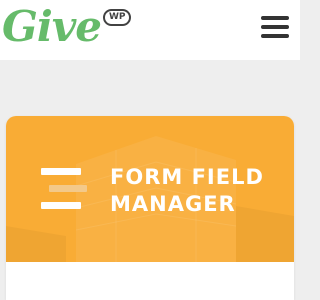 This screenshot has height=300, width=320. Describe the element at coordinates (117, 17) in the screenshot. I see `logo-wp-badge: WP` at that location.